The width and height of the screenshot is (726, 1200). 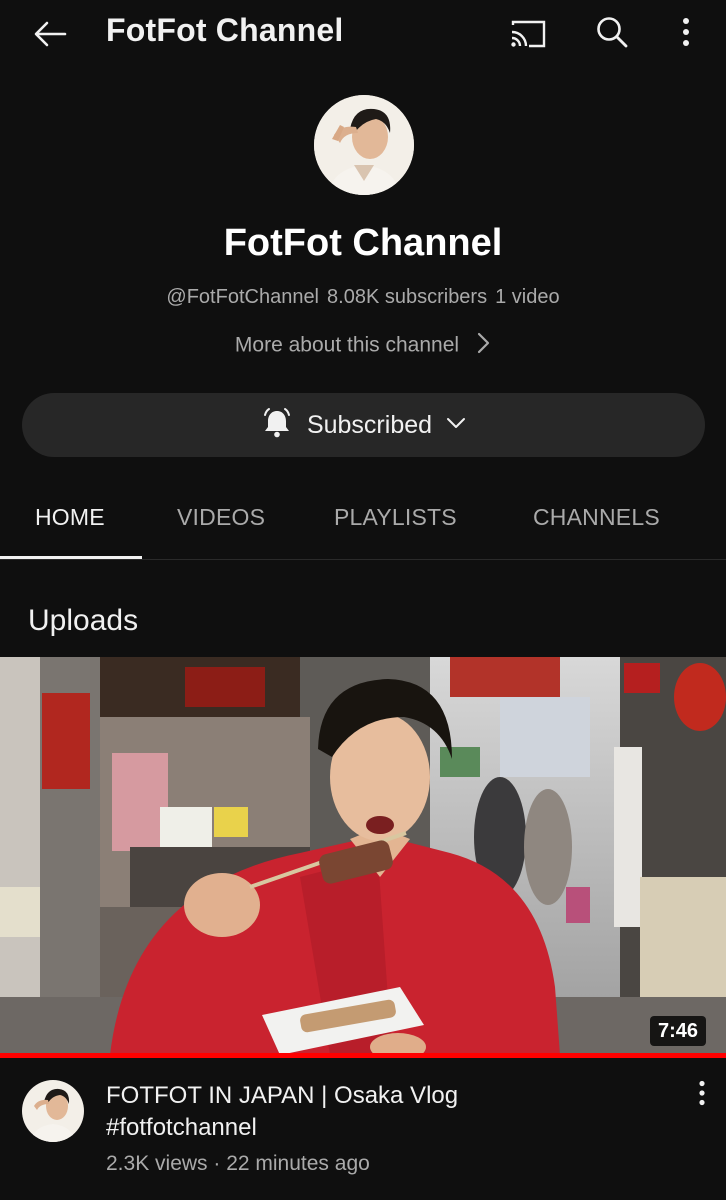 What do you see at coordinates (612, 32) in the screenshot?
I see `search-icon` at bounding box center [612, 32].